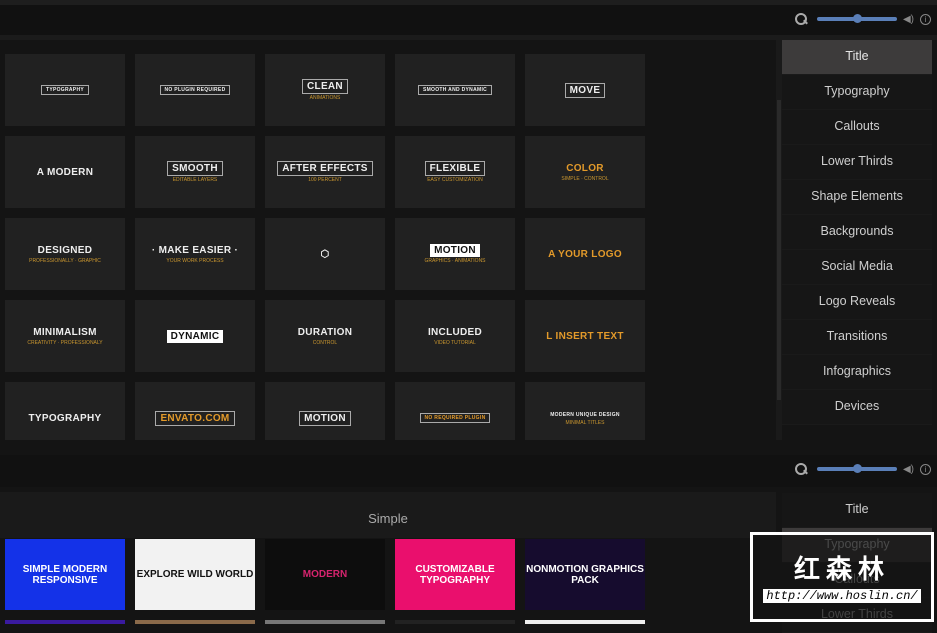  What do you see at coordinates (195, 180) in the screenshot?
I see `thumbnail-subtitle: EDITABLE LAYERS` at bounding box center [195, 180].